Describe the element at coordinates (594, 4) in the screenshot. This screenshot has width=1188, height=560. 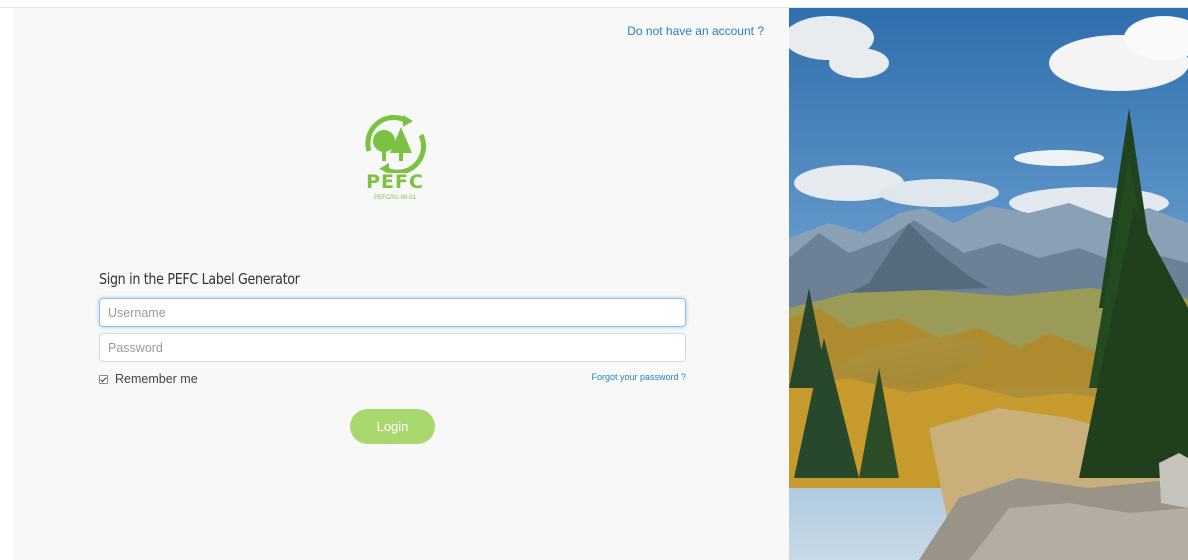
I see `top-border` at that location.